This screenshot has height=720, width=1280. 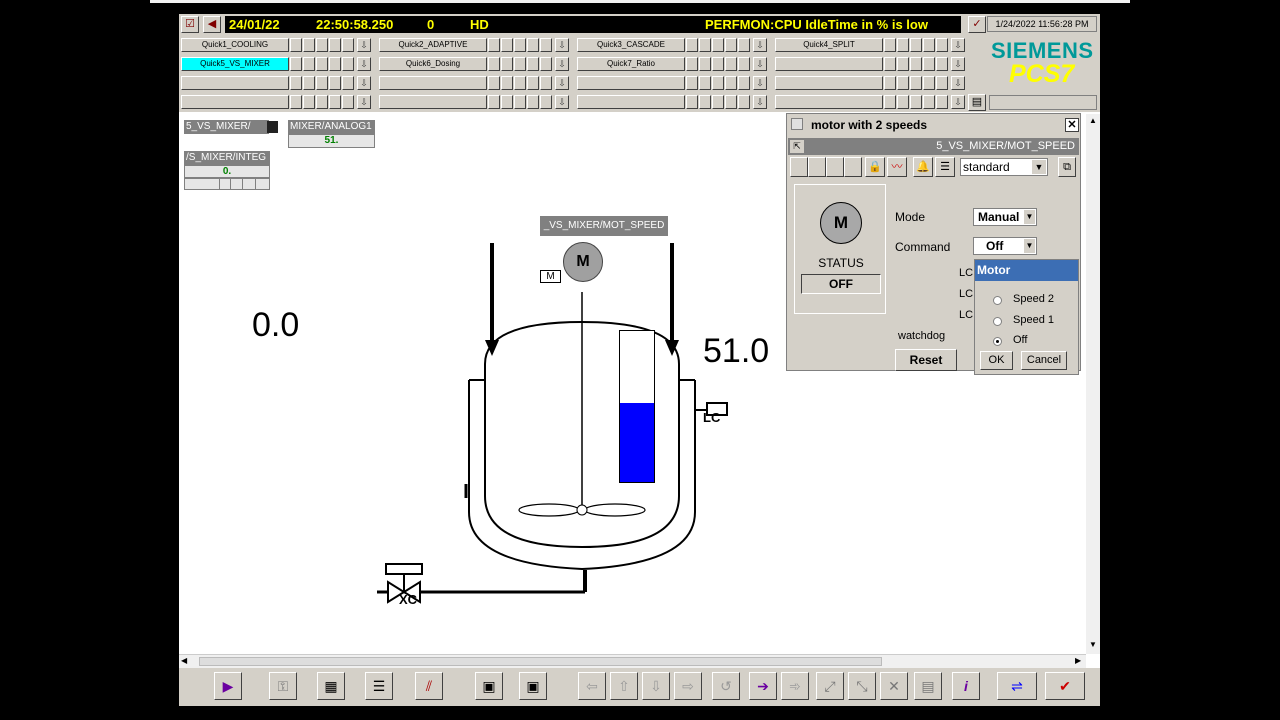 What do you see at coordinates (624, 686) in the screenshot?
I see `arrow-up-icon: ⇧` at bounding box center [624, 686].